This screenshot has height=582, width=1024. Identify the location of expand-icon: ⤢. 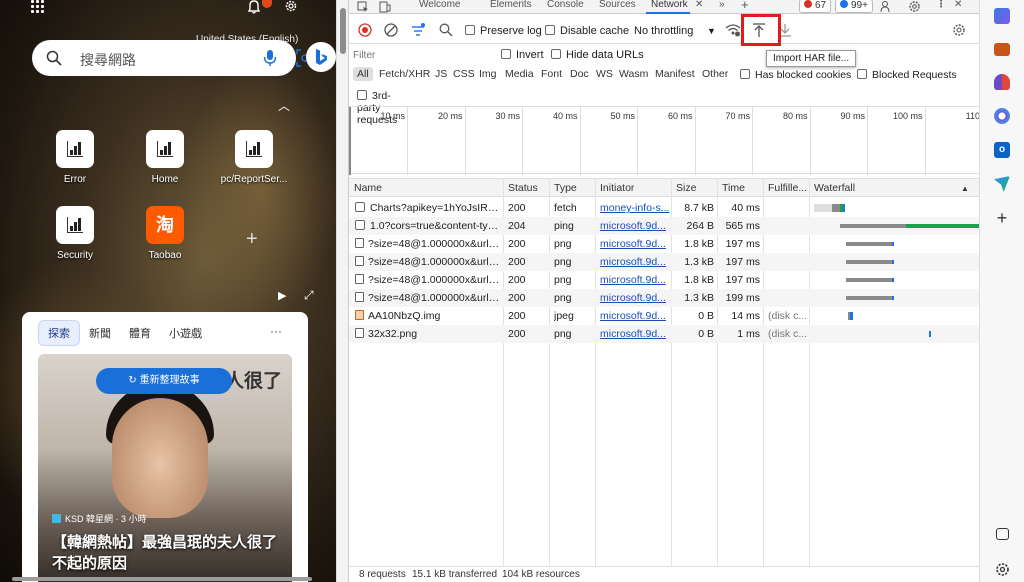
(309, 295).